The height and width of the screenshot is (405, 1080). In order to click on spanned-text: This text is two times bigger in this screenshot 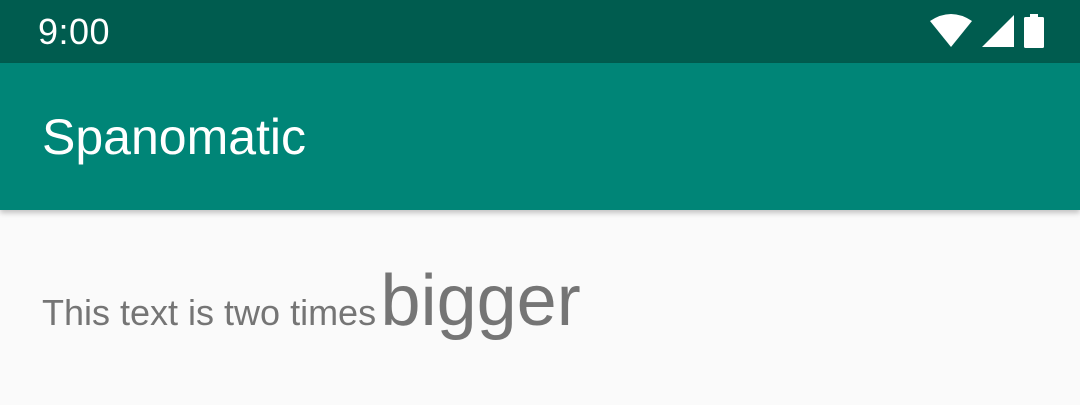, I will do `click(311, 301)`.